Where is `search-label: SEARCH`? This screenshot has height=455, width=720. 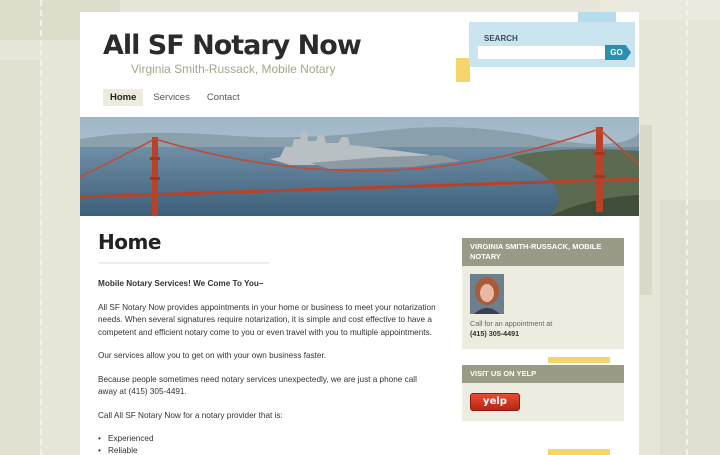
search-label: SEARCH is located at coordinates (501, 38).